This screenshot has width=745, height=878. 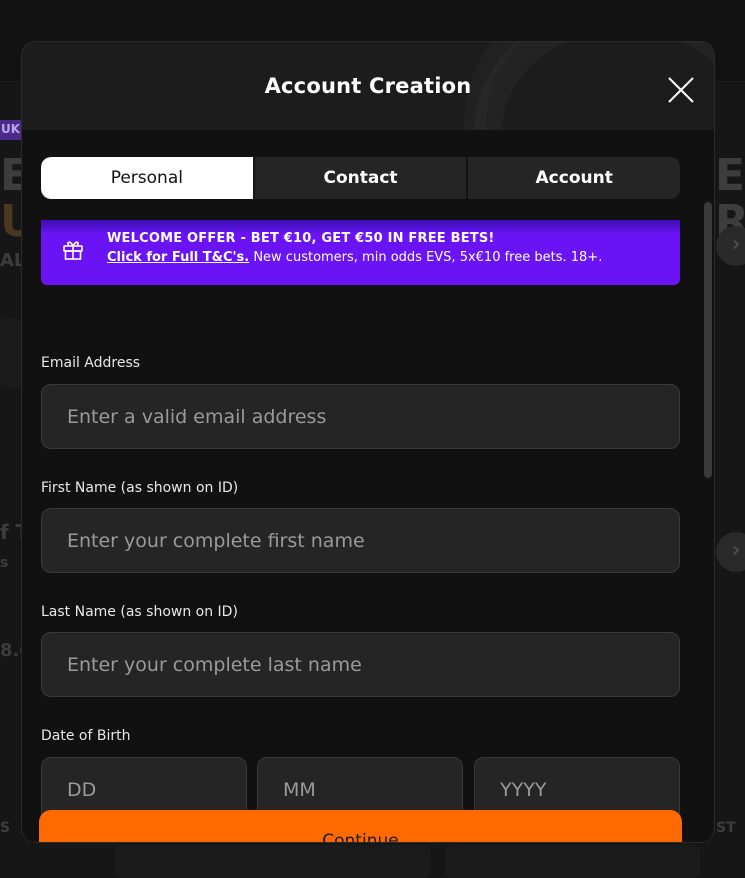 I want to click on background-hint: ST, so click(x=726, y=828).